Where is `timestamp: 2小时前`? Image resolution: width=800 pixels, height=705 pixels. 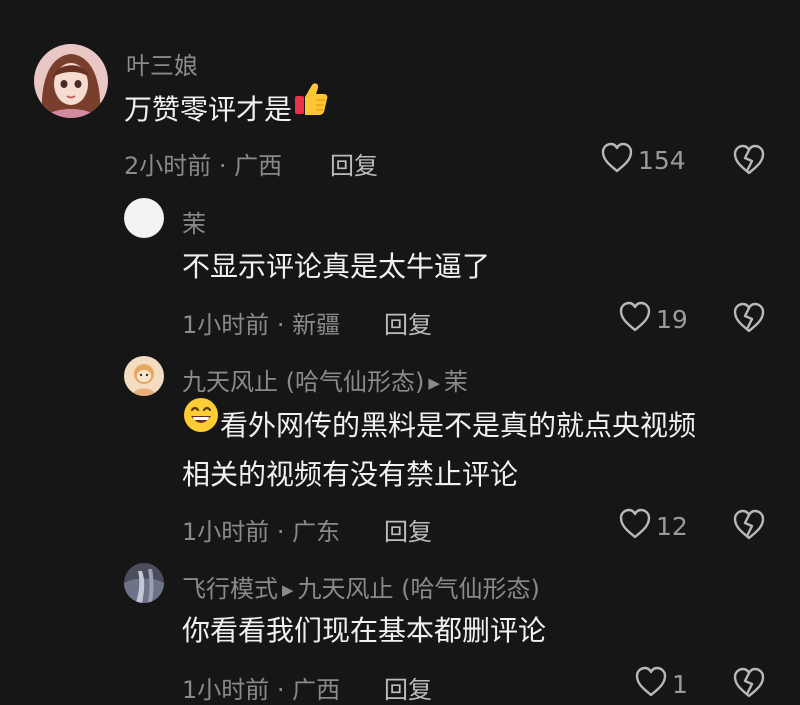 timestamp: 2小时前 is located at coordinates (168, 166).